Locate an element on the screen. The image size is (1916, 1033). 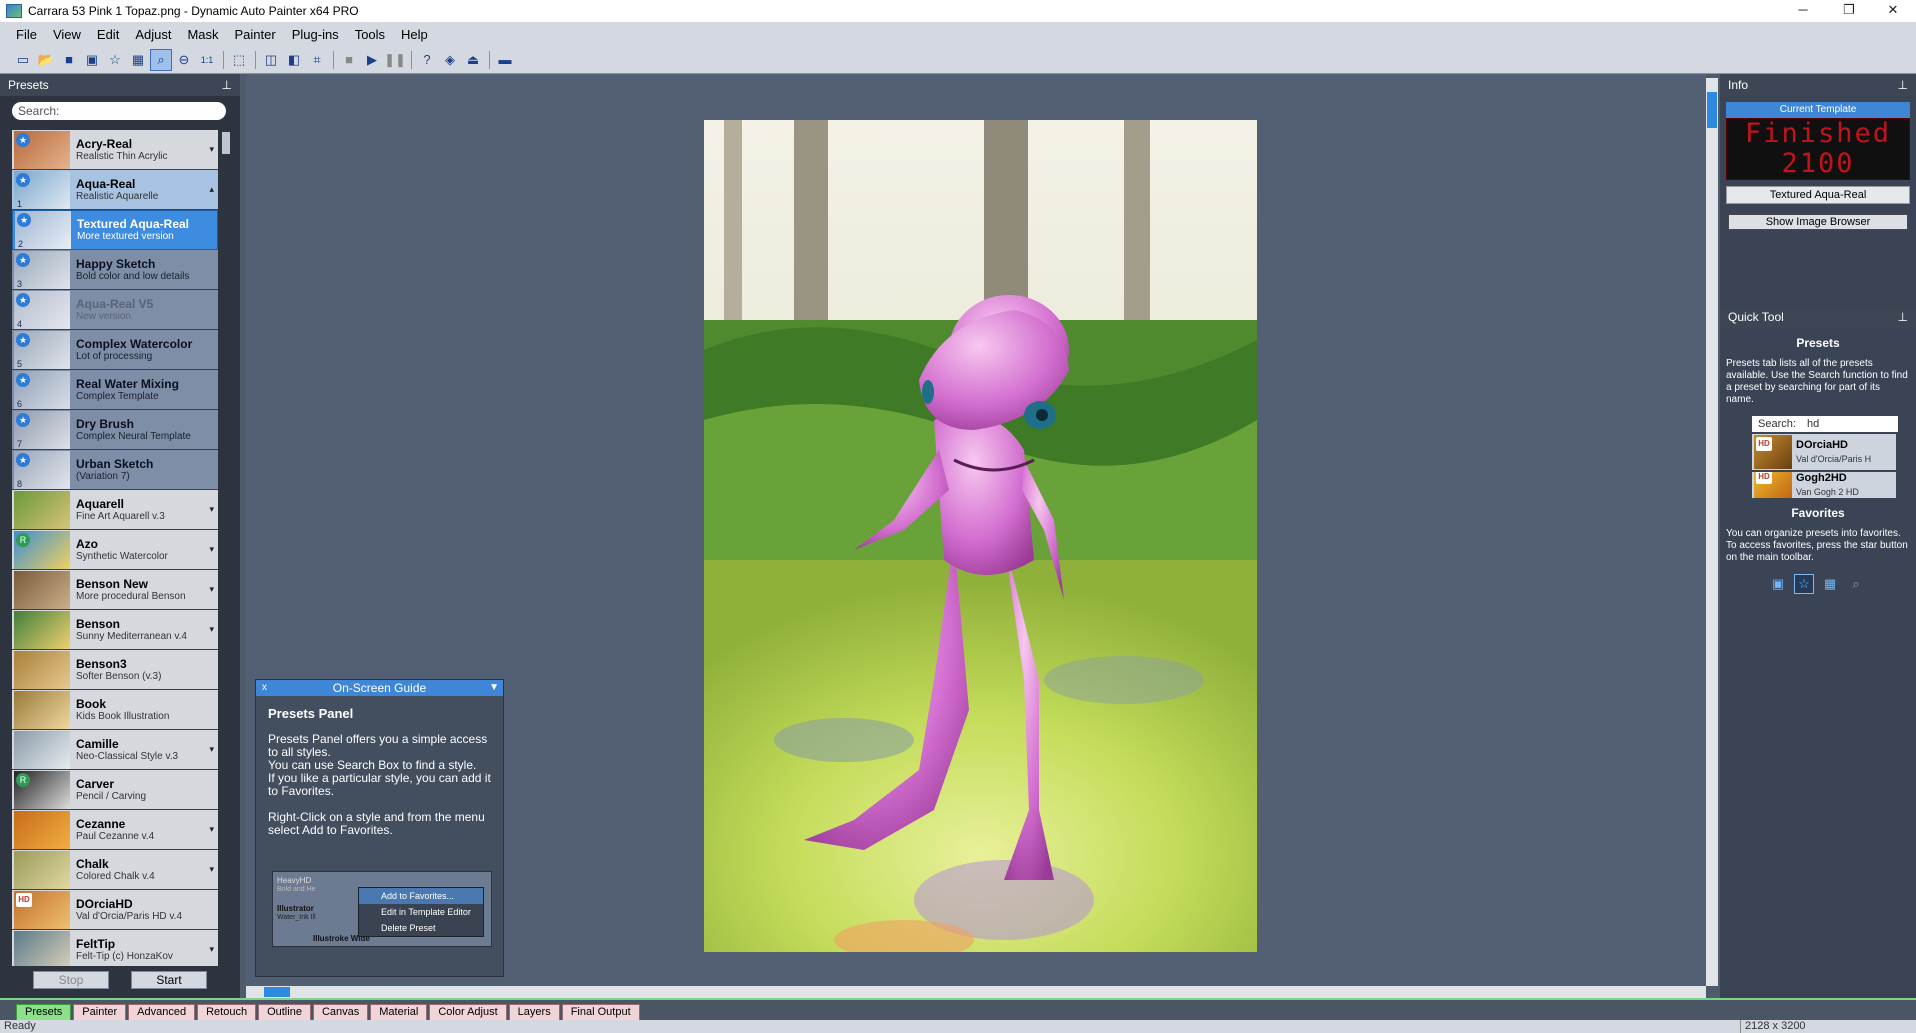
open-icon: 📂 is located at coordinates (46, 60).